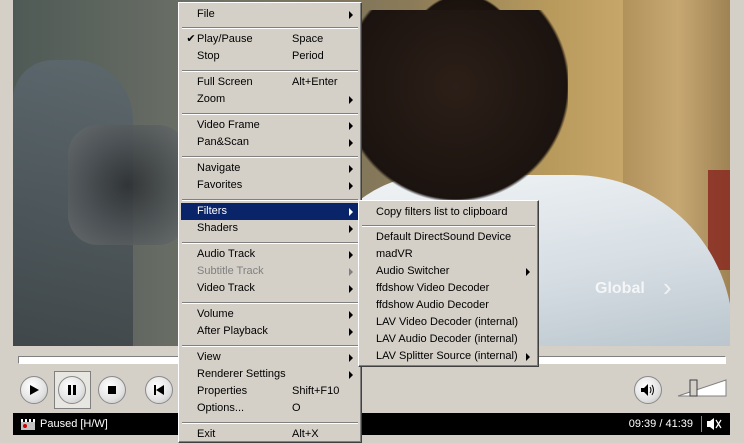  I want to click on volume-track, so click(702, 388).